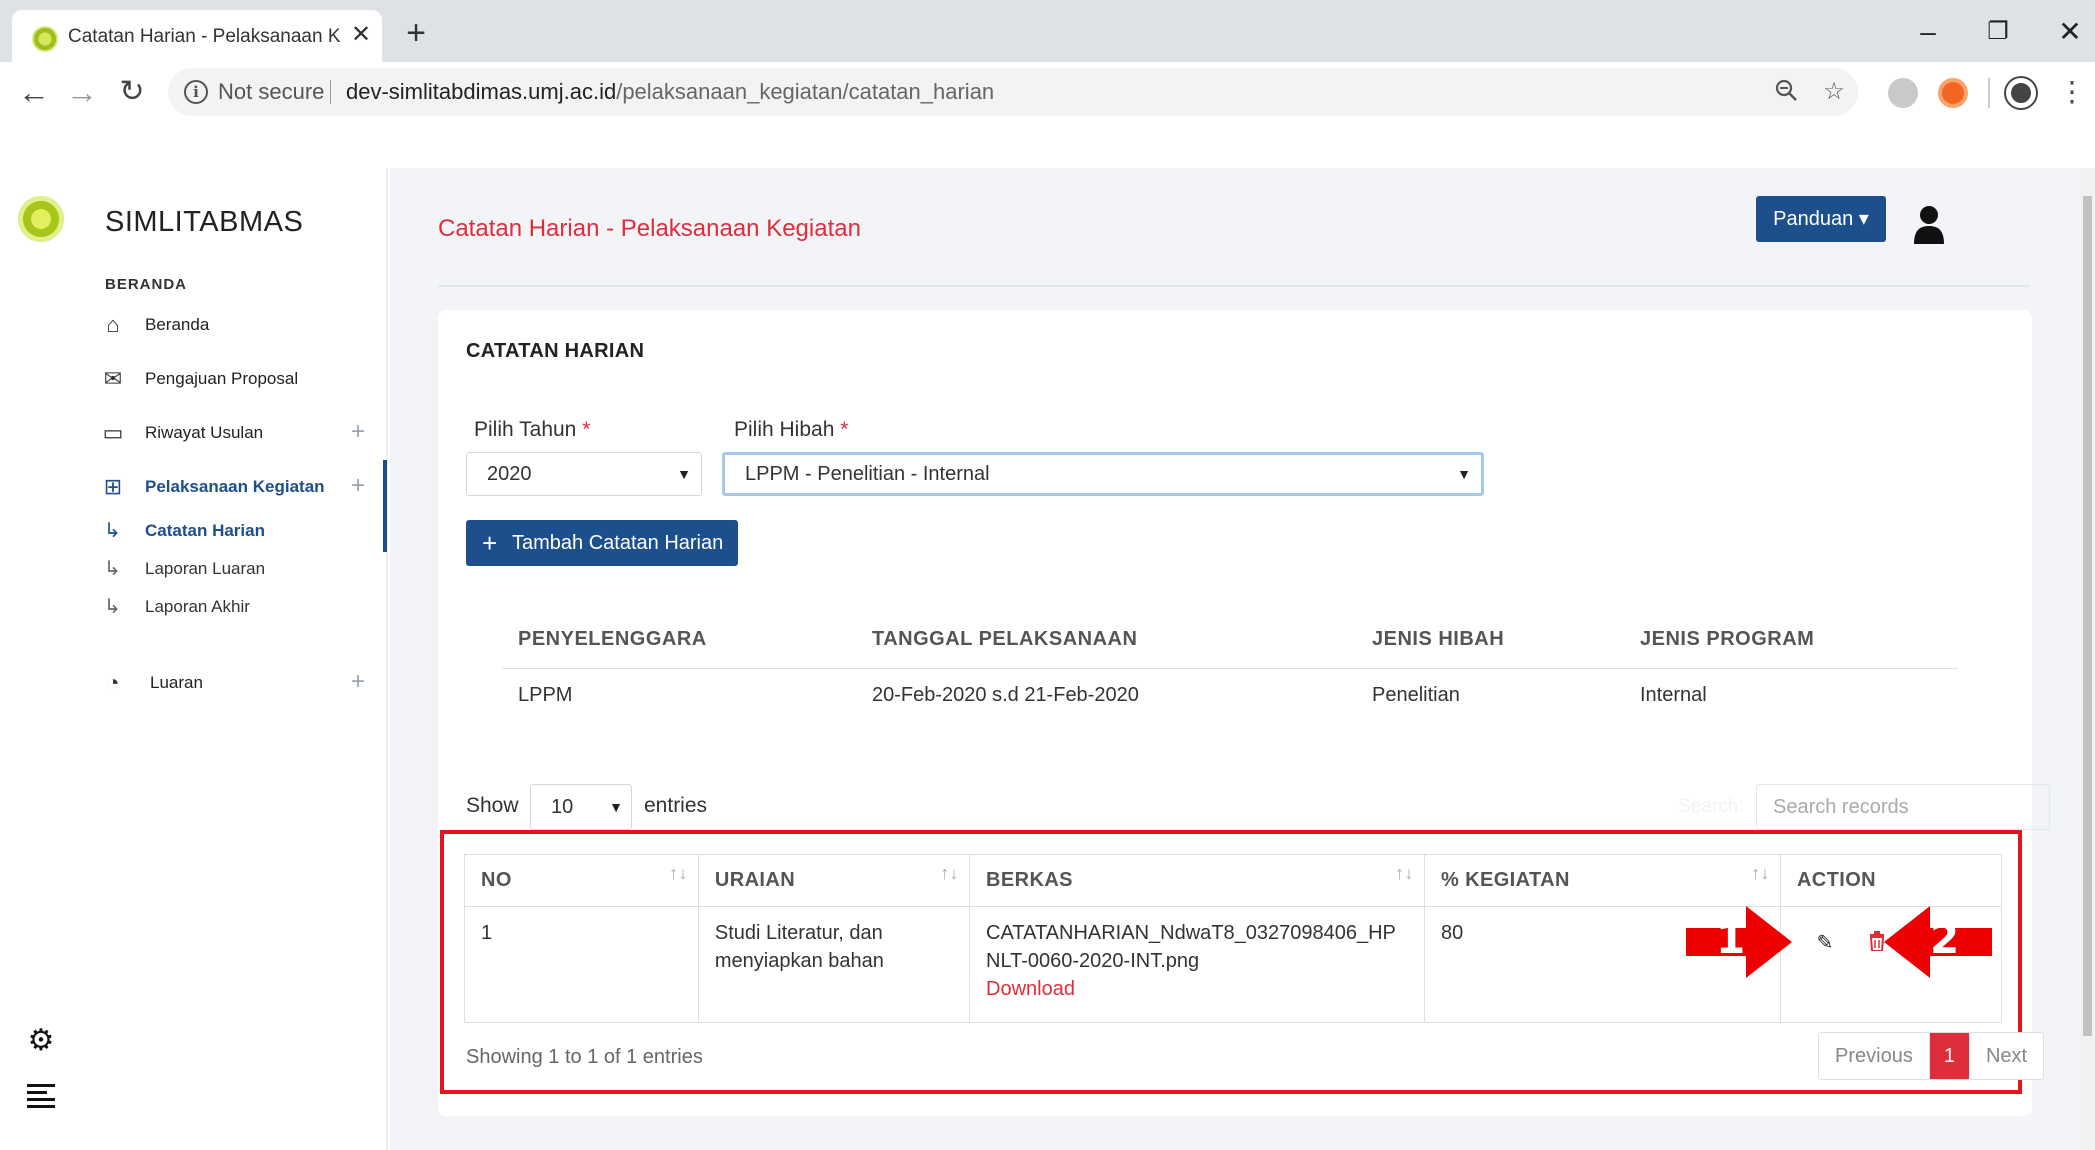 The width and height of the screenshot is (2095, 1150). Describe the element at coordinates (1953, 93) in the screenshot. I see `extension-icon` at that location.